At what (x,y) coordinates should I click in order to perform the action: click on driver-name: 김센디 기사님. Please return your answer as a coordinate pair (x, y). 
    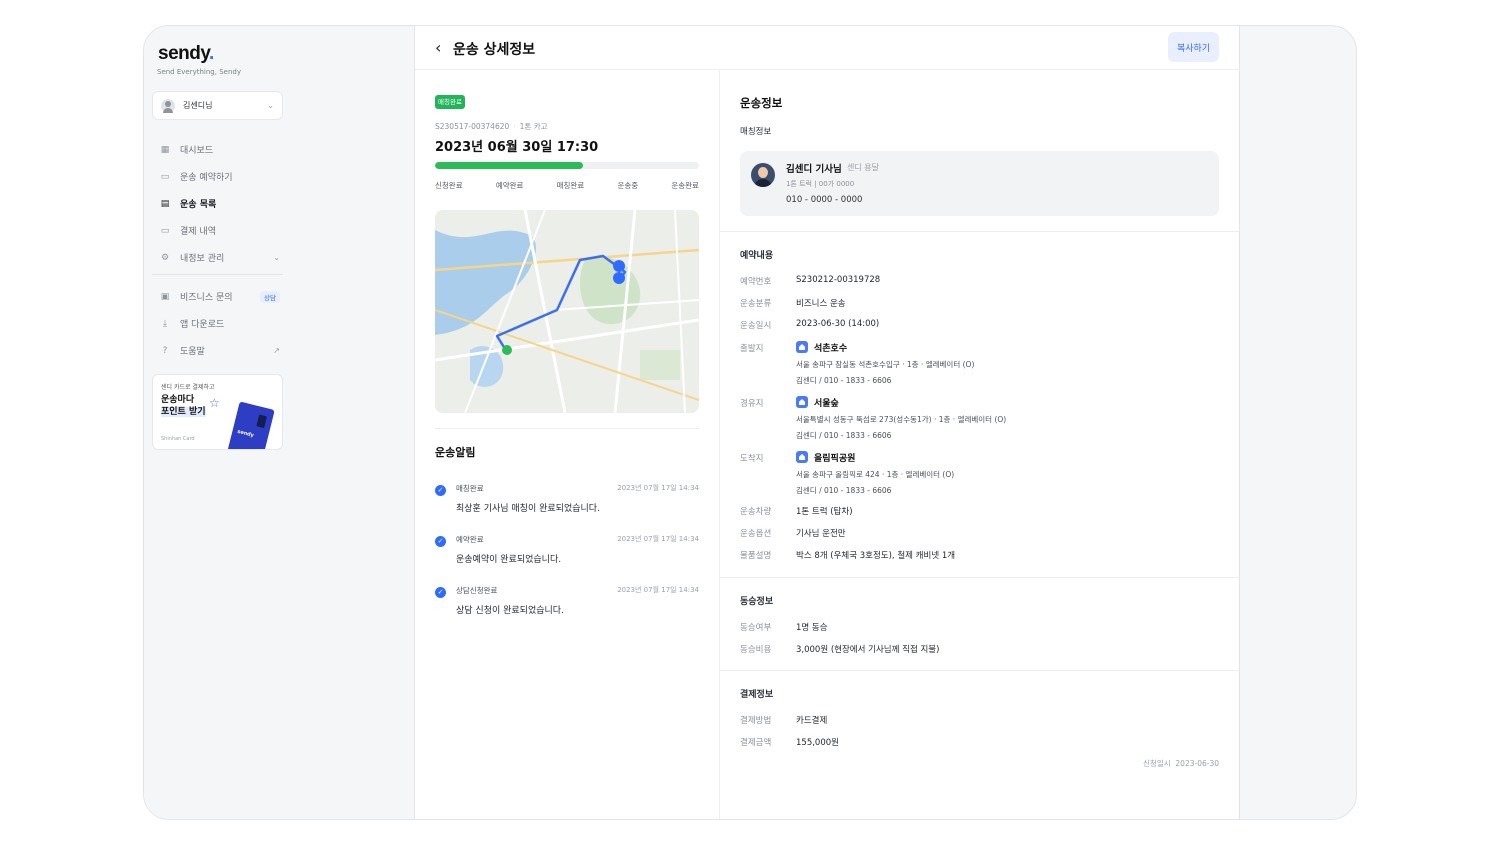
    Looking at the image, I should click on (814, 169).